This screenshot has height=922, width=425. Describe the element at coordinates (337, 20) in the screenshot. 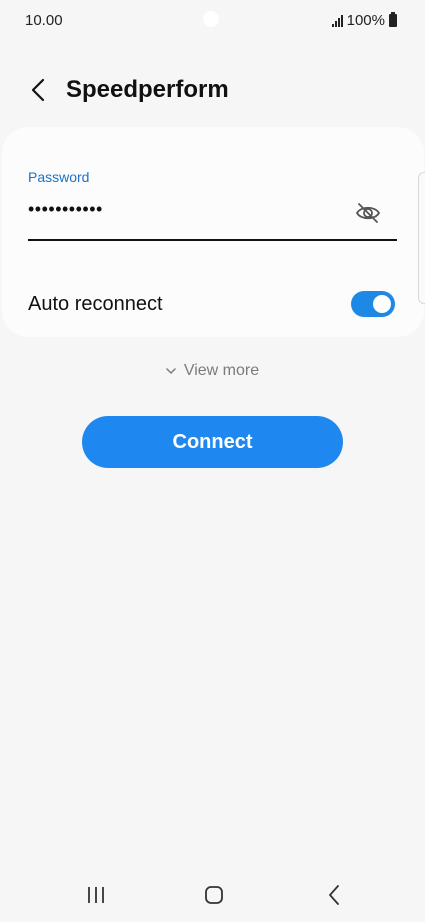

I see `signal-icon` at that location.